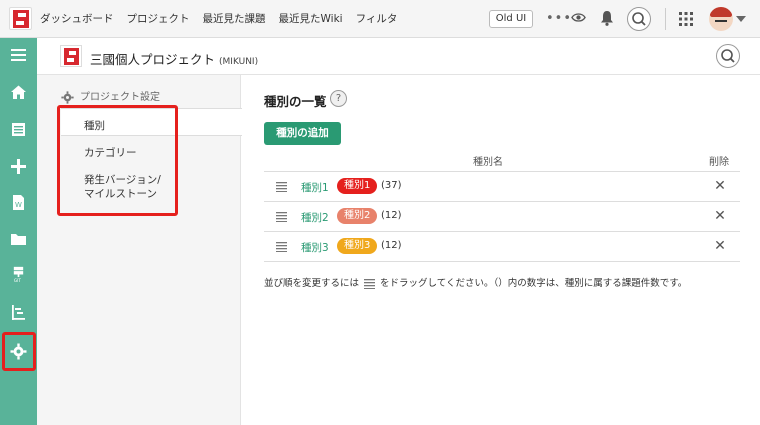  I want to click on project-sidebar: W GIT, so click(18, 231).